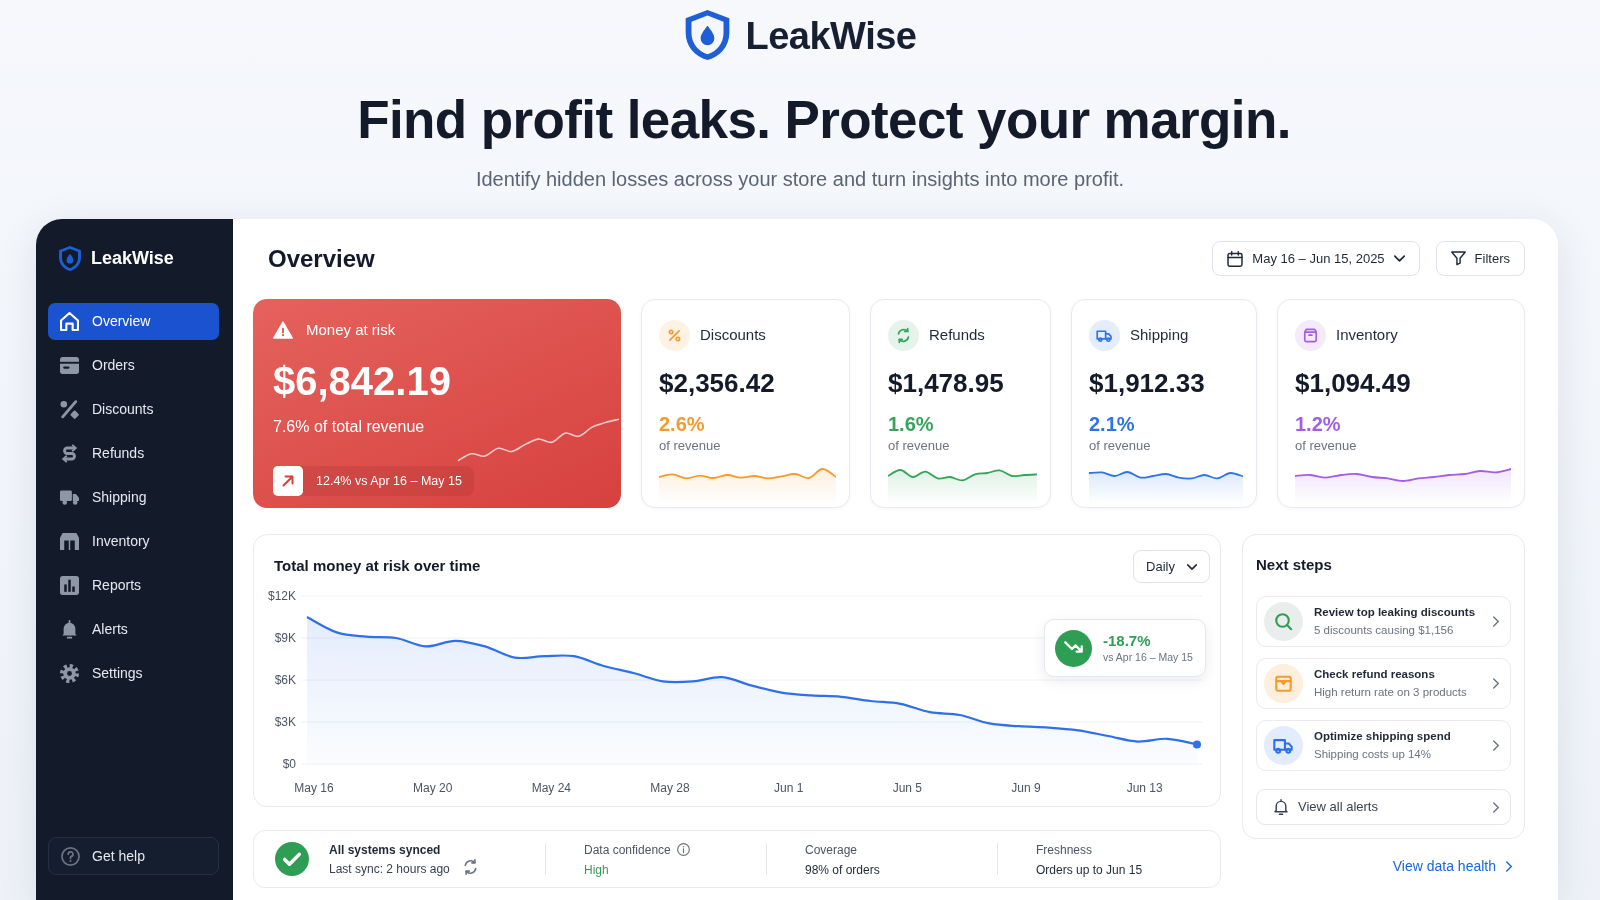 The height and width of the screenshot is (900, 1600). What do you see at coordinates (283, 330) in the screenshot?
I see `warning-icon` at bounding box center [283, 330].